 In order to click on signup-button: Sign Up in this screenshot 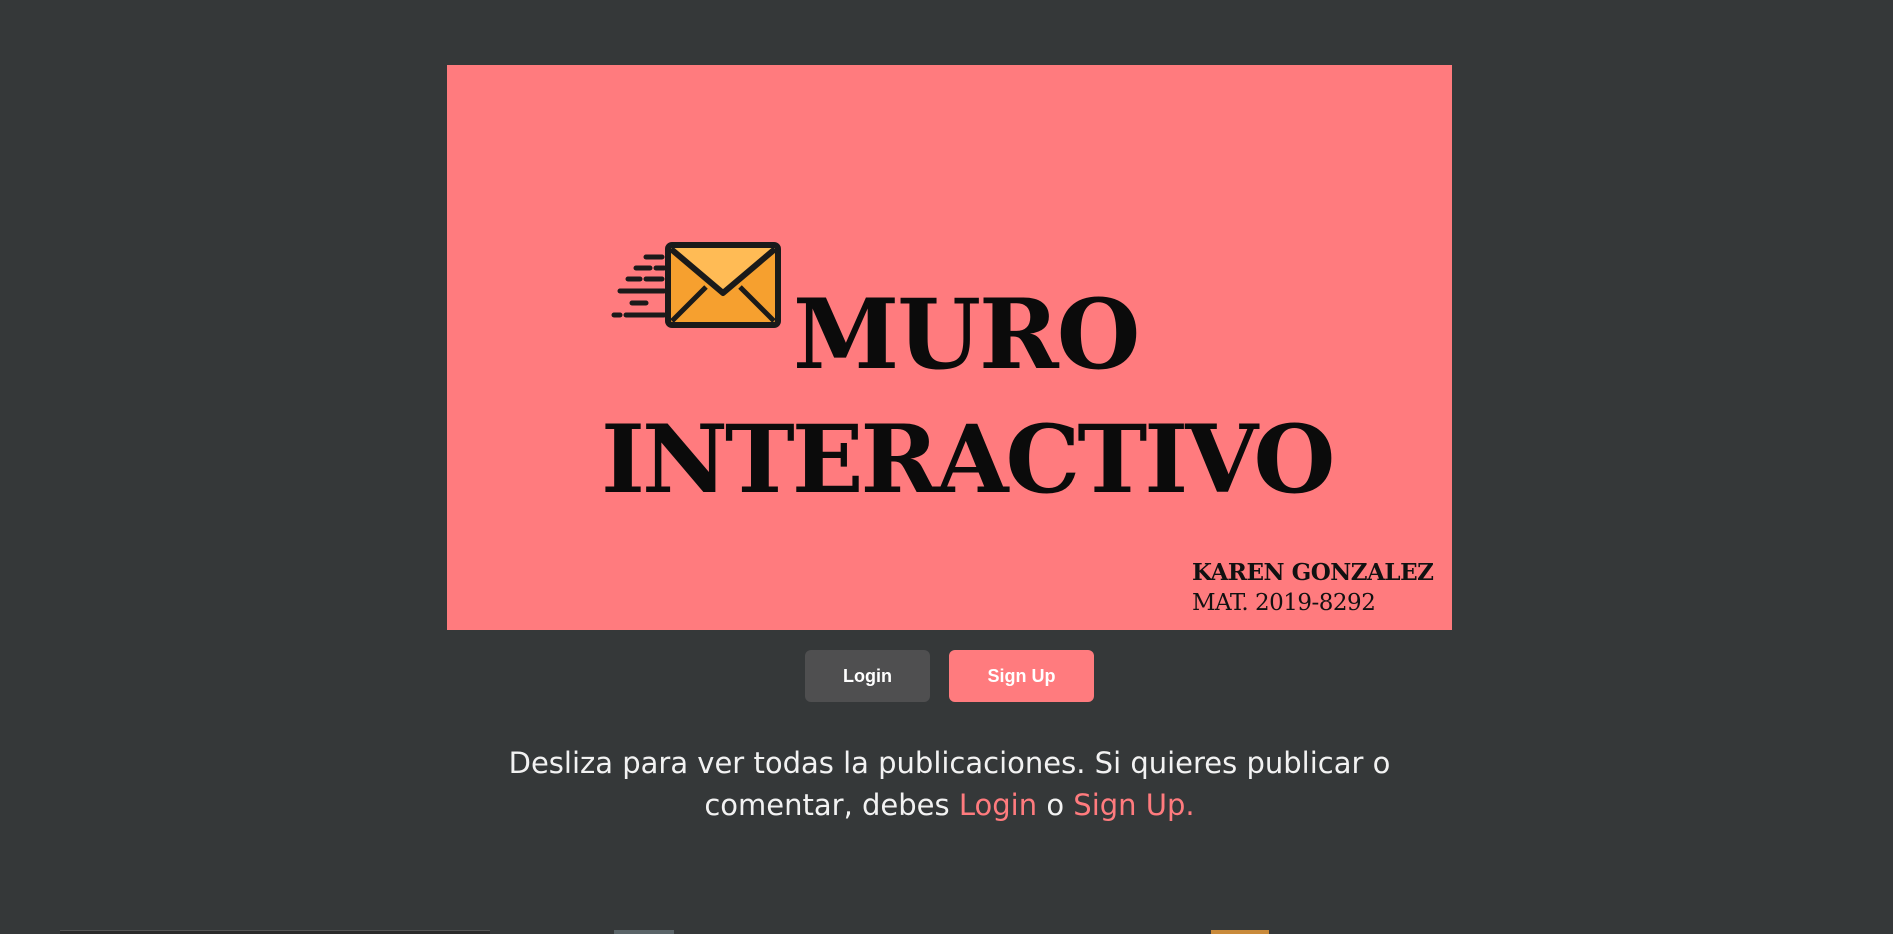, I will do `click(1021, 676)`.